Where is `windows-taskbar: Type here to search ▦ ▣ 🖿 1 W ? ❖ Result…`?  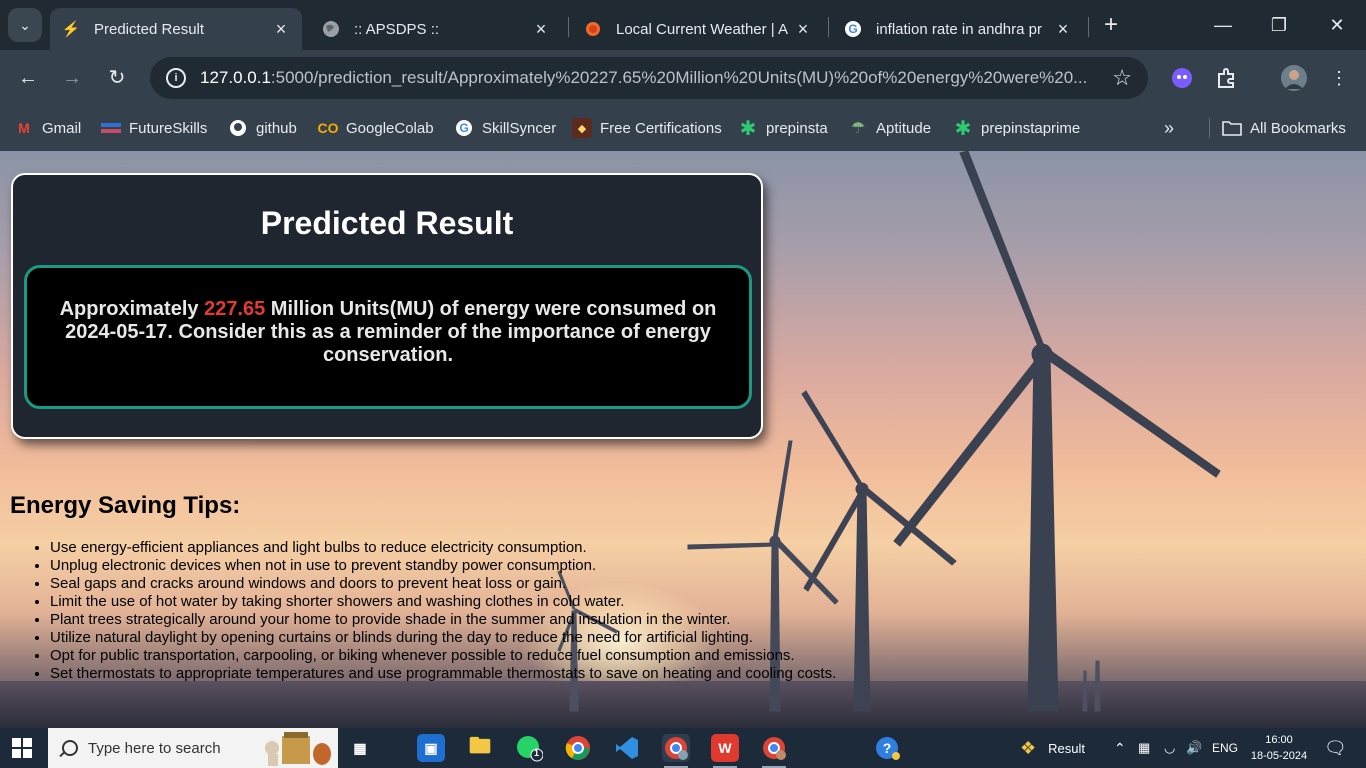 windows-taskbar: Type here to search ▦ ▣ 🖿 1 W ? ❖ Result… is located at coordinates (683, 748).